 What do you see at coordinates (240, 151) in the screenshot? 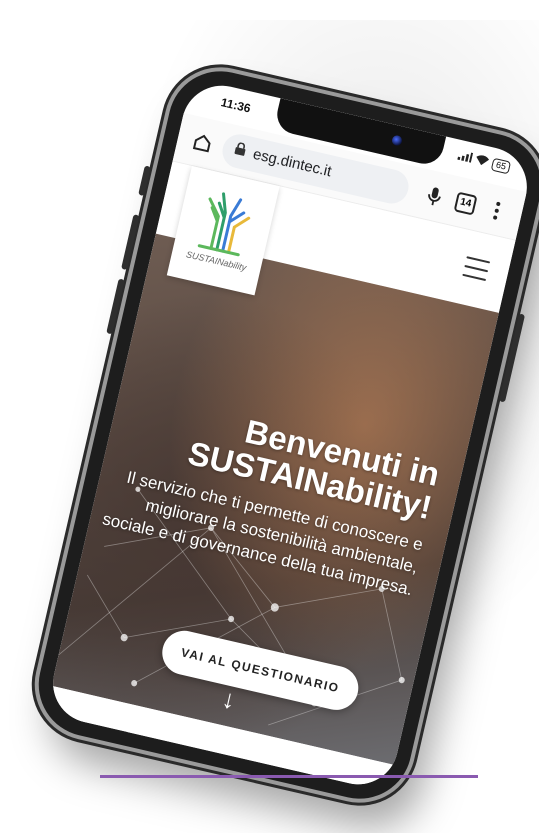
I see `lock-icon` at bounding box center [240, 151].